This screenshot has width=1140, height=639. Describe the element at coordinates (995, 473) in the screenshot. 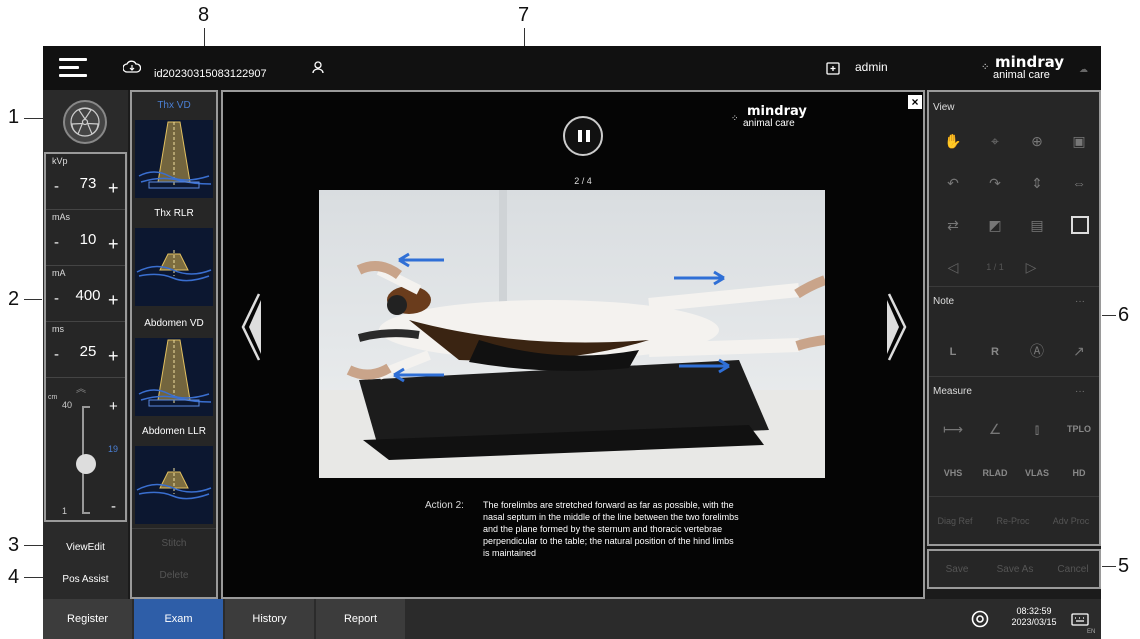

I see `rlad-button: RLAD` at that location.